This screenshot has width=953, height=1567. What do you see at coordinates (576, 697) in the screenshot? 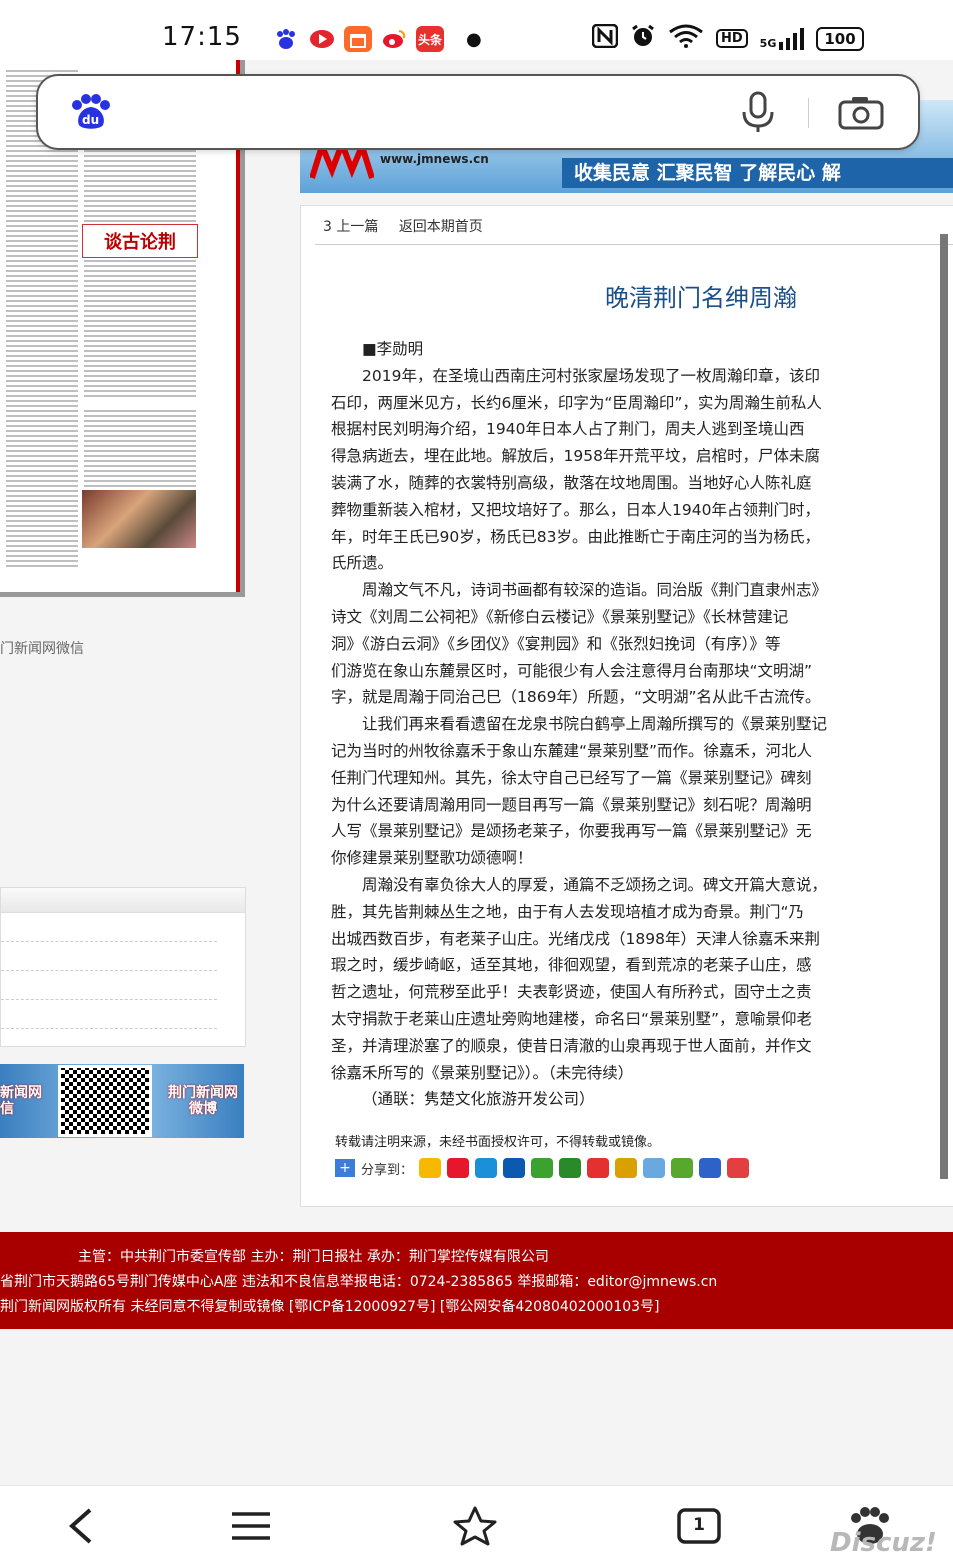
I see `article-paragraph-line: 字，就是周瀚于同治己巳（1869年）所题，“文明湖”名从此千古流传。` at bounding box center [576, 697].